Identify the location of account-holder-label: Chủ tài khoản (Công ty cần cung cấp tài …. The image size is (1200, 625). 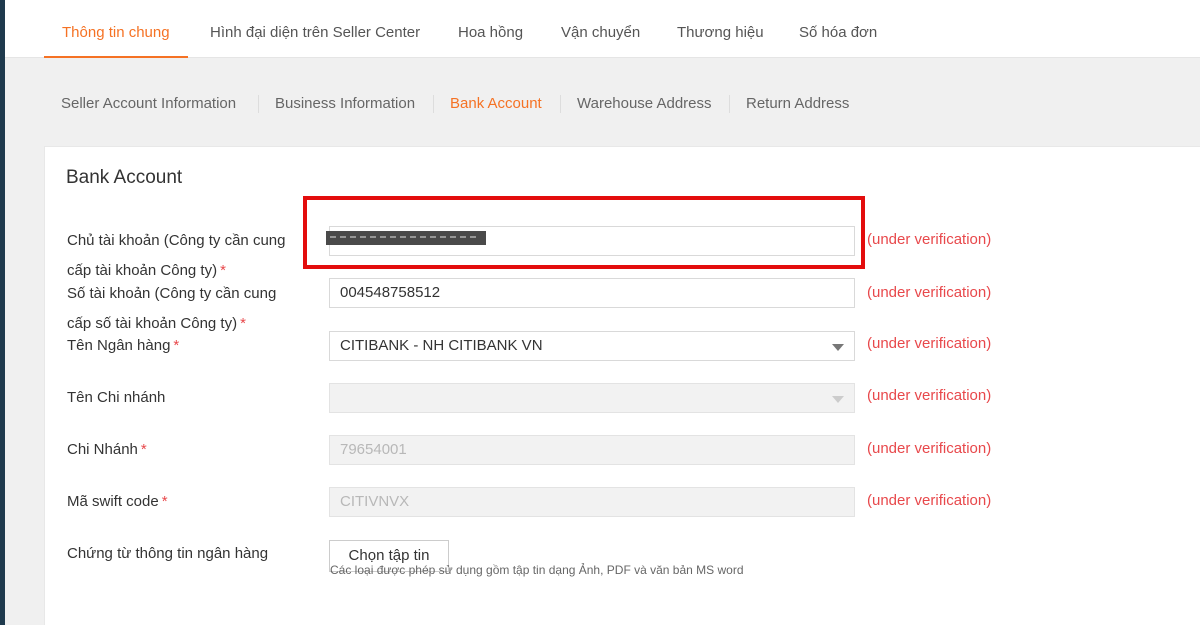
(187, 256).